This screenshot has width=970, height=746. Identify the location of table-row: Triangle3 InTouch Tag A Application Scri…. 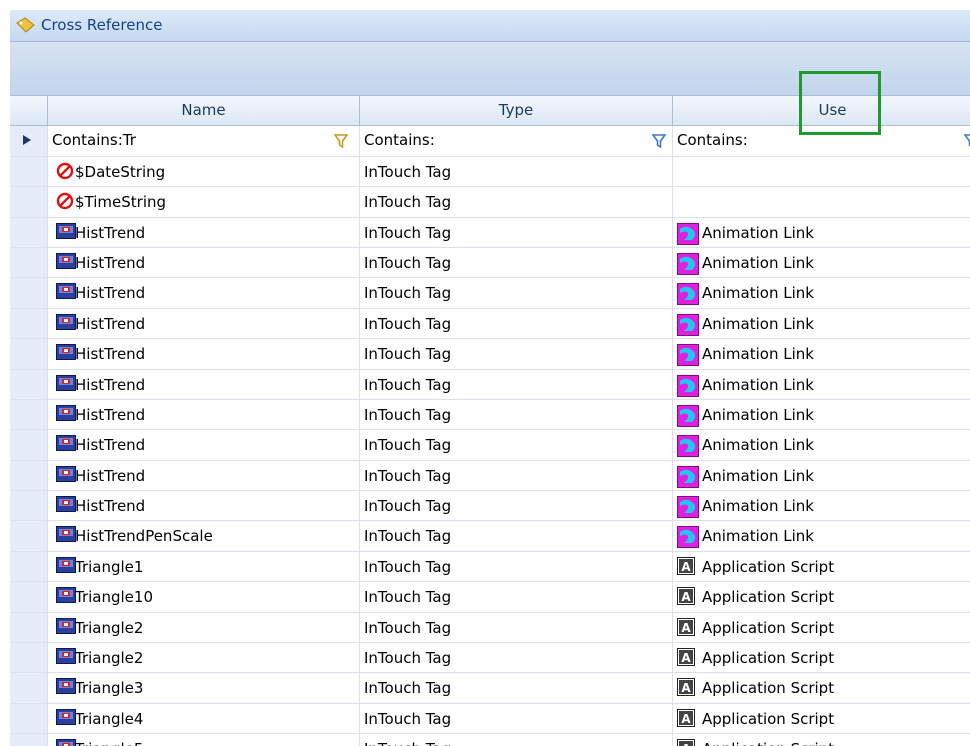
(490, 688).